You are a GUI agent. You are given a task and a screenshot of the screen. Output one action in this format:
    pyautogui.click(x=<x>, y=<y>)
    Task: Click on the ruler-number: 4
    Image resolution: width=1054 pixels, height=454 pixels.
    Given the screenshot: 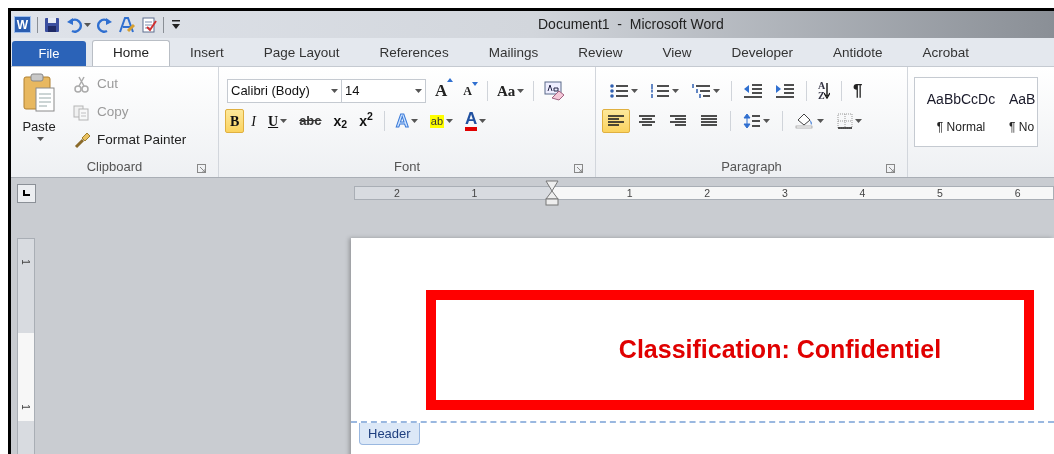 What is the action you would take?
    pyautogui.click(x=862, y=193)
    